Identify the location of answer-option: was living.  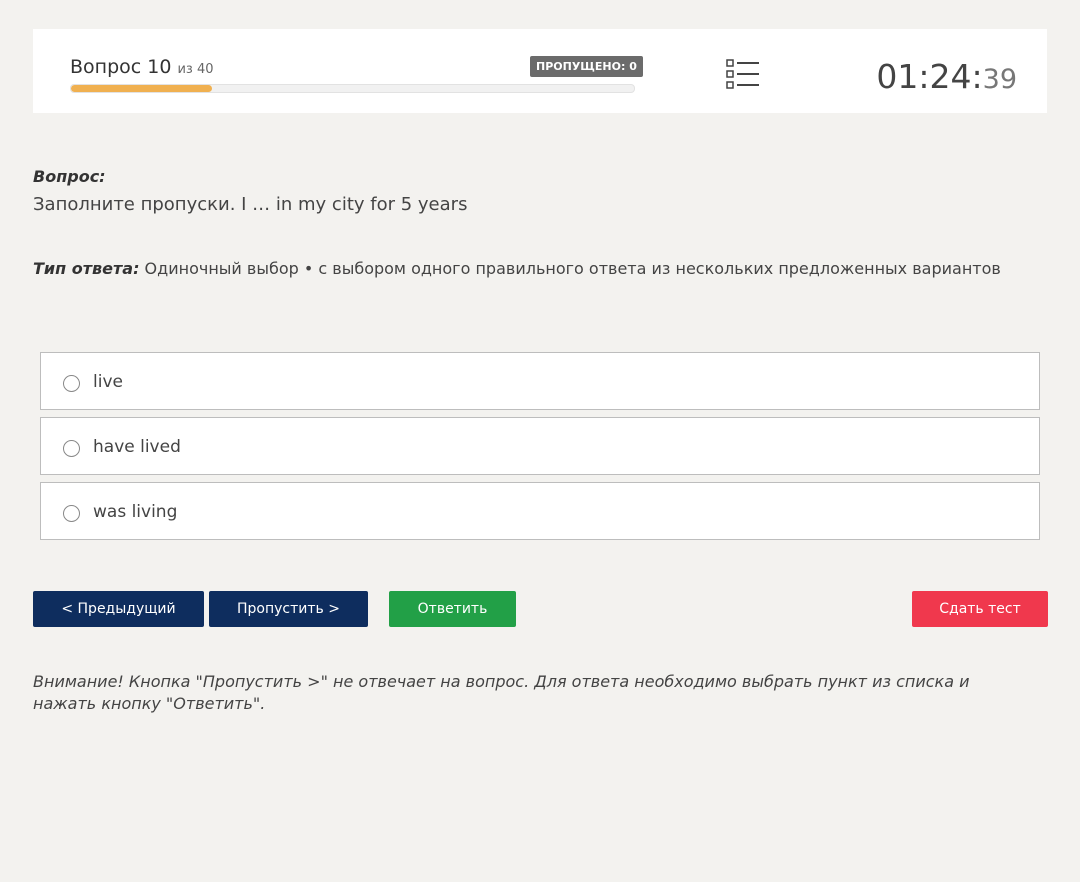
(540, 511).